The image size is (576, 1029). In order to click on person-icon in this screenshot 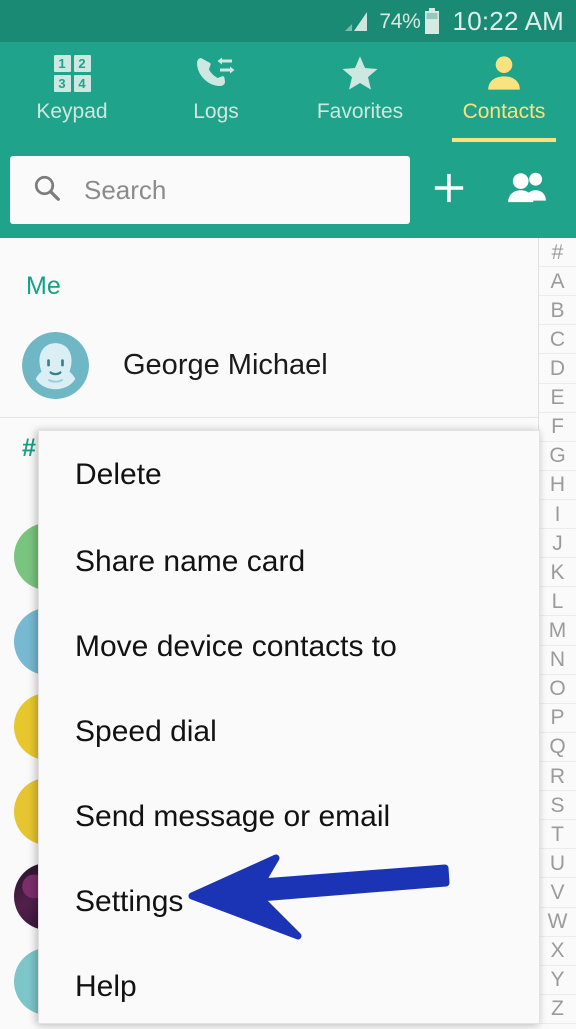, I will do `click(504, 73)`.